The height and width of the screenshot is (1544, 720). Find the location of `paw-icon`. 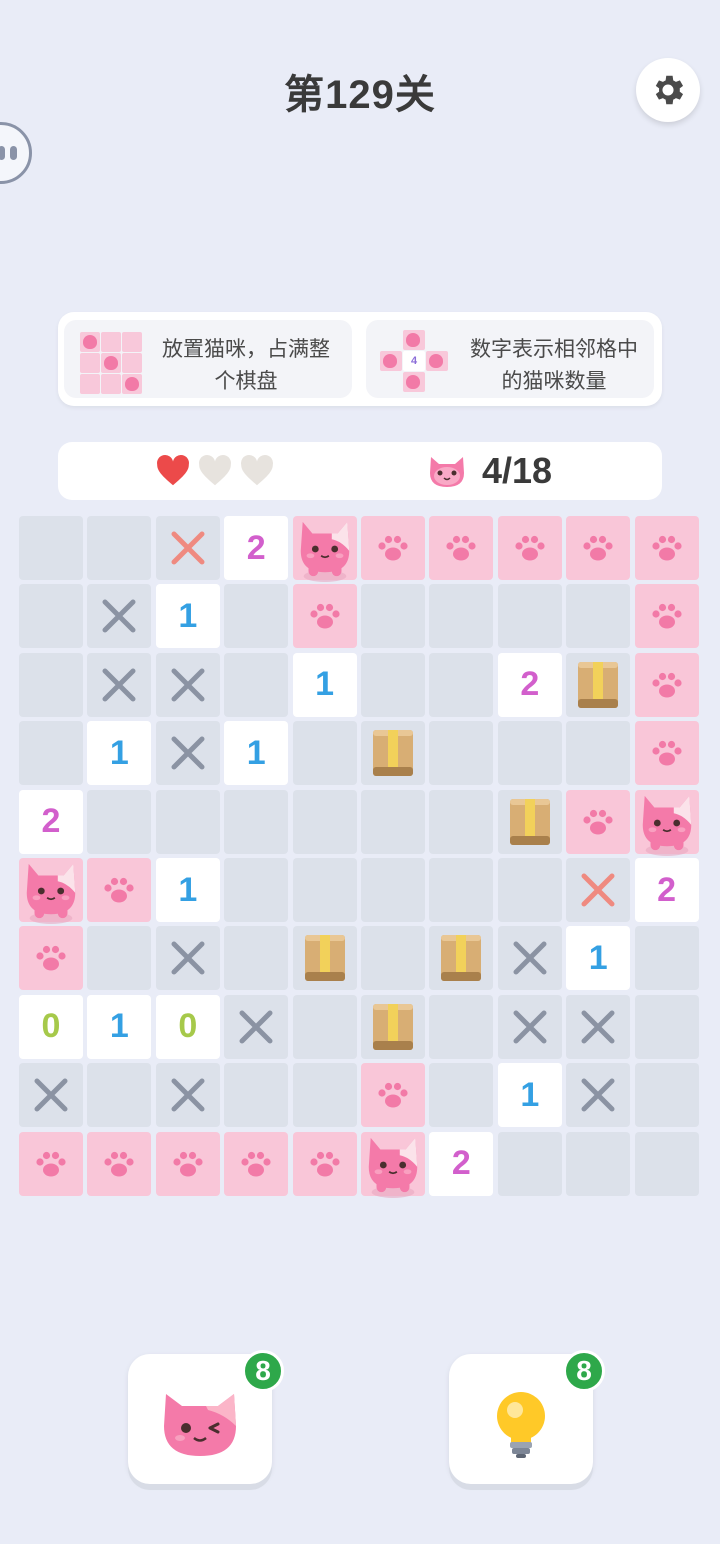

paw-icon is located at coordinates (393, 1095).